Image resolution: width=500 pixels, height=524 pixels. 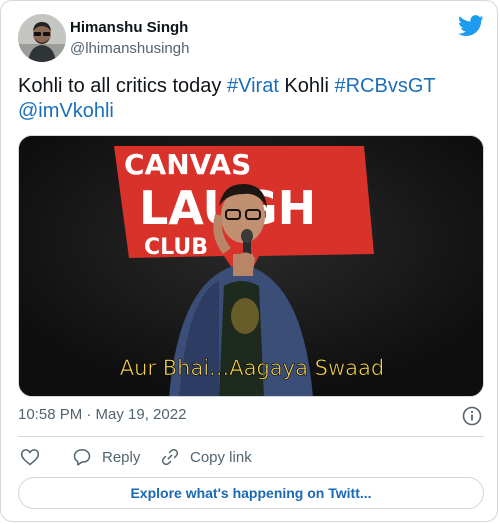 What do you see at coordinates (66, 111) in the screenshot?
I see `mention-imvkohli: @imVkohli` at bounding box center [66, 111].